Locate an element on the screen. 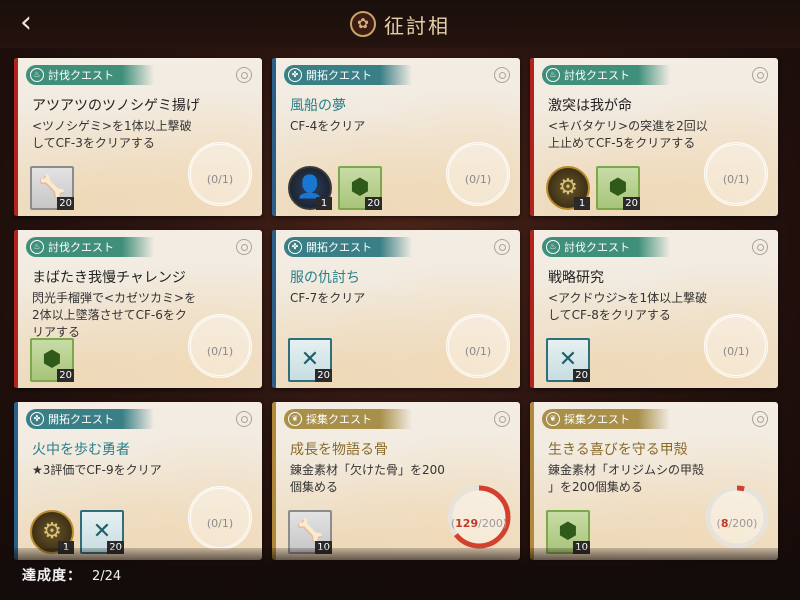 The height and width of the screenshot is (600, 800). quest-progress: (8/200) is located at coordinates (737, 523).